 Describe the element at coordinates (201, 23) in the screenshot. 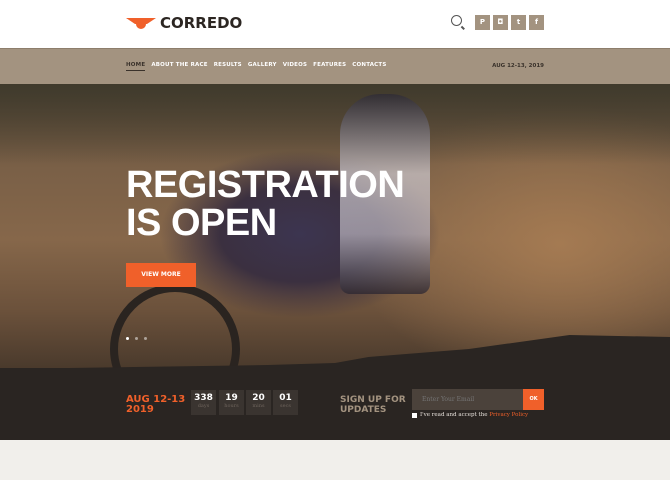

I see `logo-text: CORREDO` at that location.